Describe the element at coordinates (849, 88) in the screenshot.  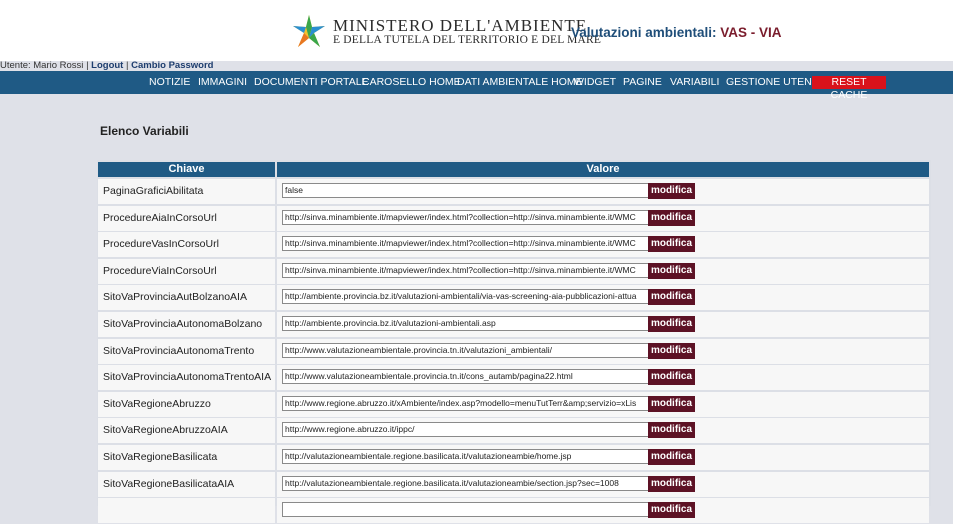
I see `reset-cache-button: RESET CACHE` at that location.